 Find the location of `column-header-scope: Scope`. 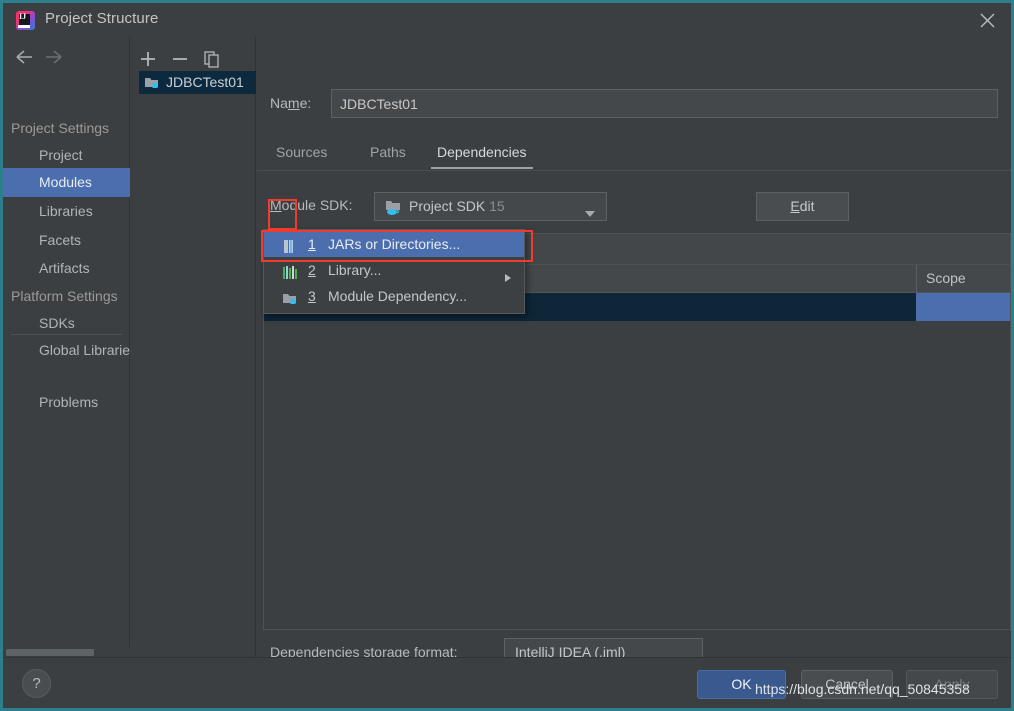

column-header-scope: Scope is located at coordinates (963, 278).